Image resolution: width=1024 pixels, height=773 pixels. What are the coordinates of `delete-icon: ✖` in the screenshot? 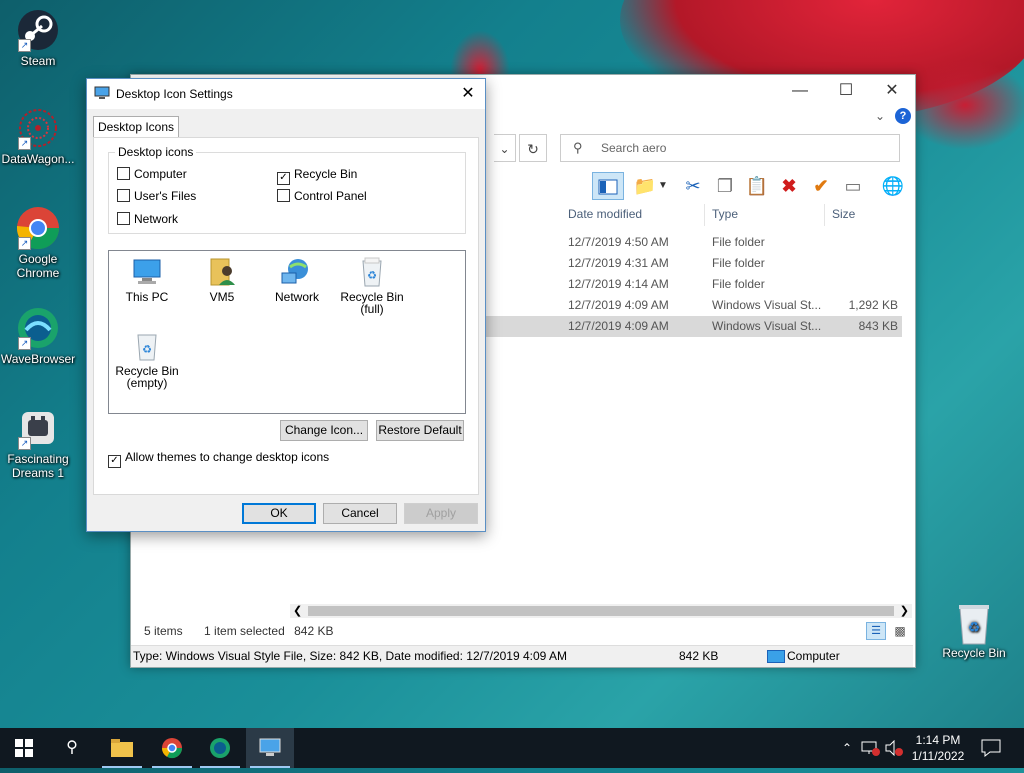 It's located at (789, 186).